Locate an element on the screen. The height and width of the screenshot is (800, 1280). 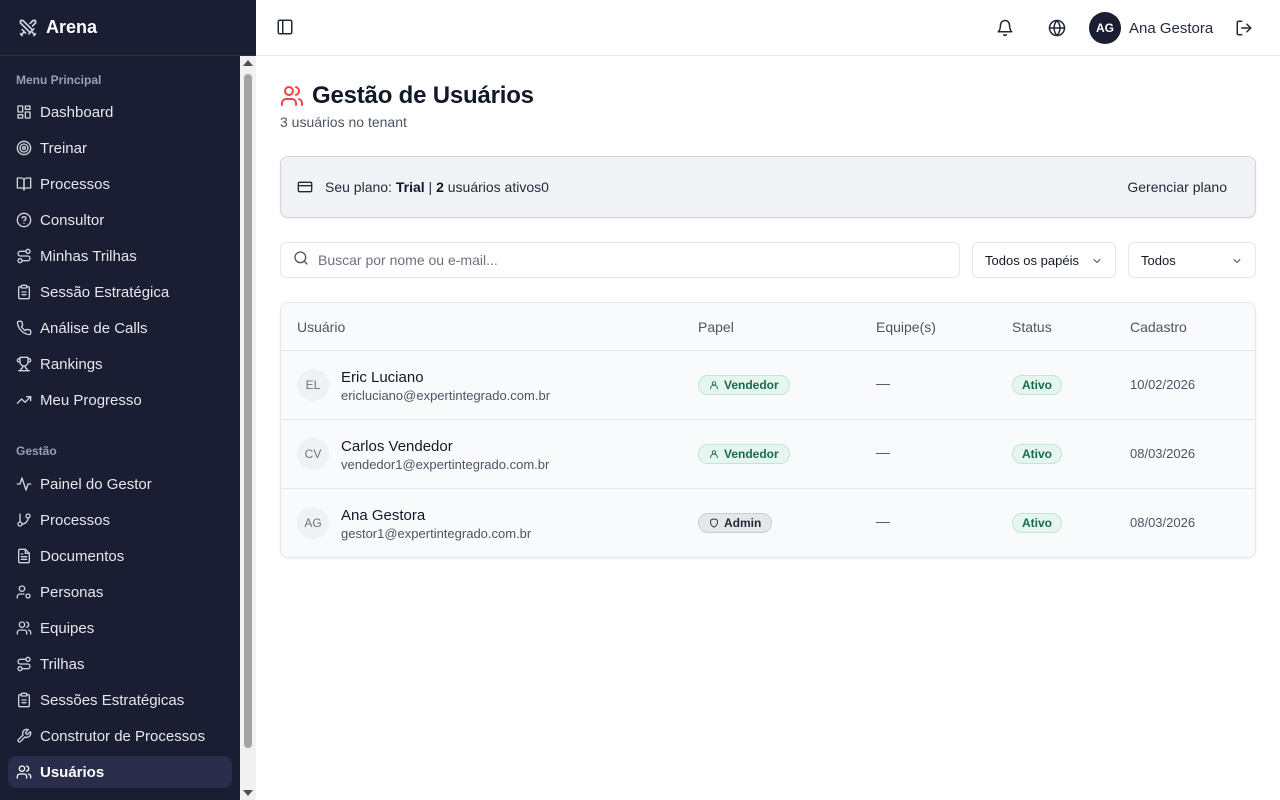
active-users-count: 2 is located at coordinates (440, 187).